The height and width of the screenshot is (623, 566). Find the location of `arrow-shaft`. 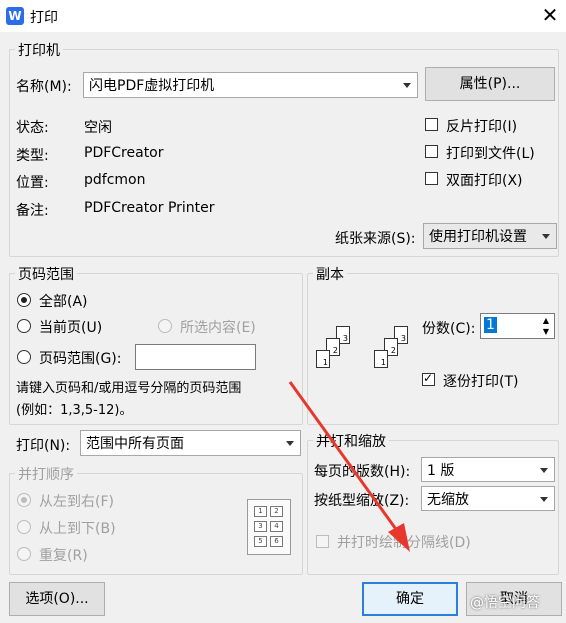

arrow-shaft is located at coordinates (344, 457).